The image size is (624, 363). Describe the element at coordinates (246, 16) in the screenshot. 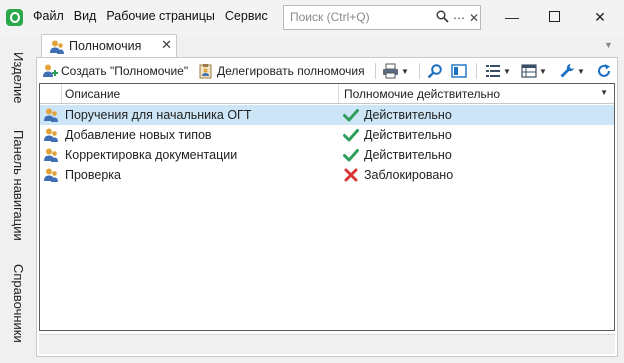

I see `menu-service: Сервис` at that location.